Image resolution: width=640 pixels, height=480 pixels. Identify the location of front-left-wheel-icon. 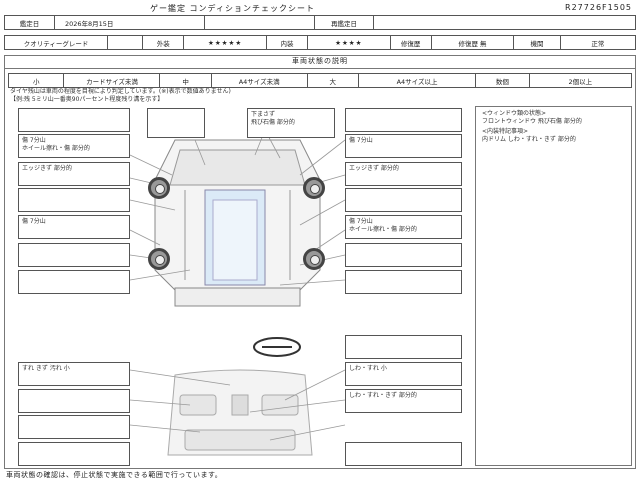
(159, 188).